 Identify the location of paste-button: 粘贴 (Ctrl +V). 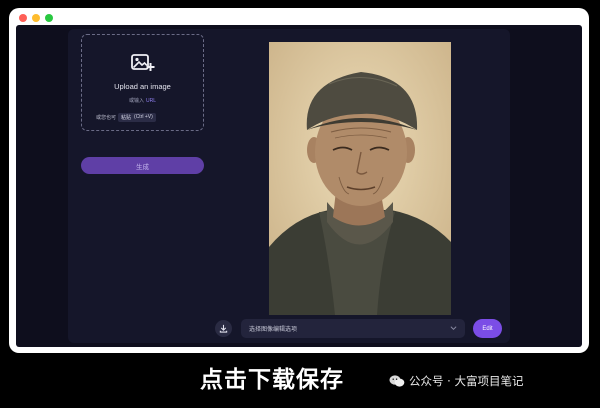
(137, 117).